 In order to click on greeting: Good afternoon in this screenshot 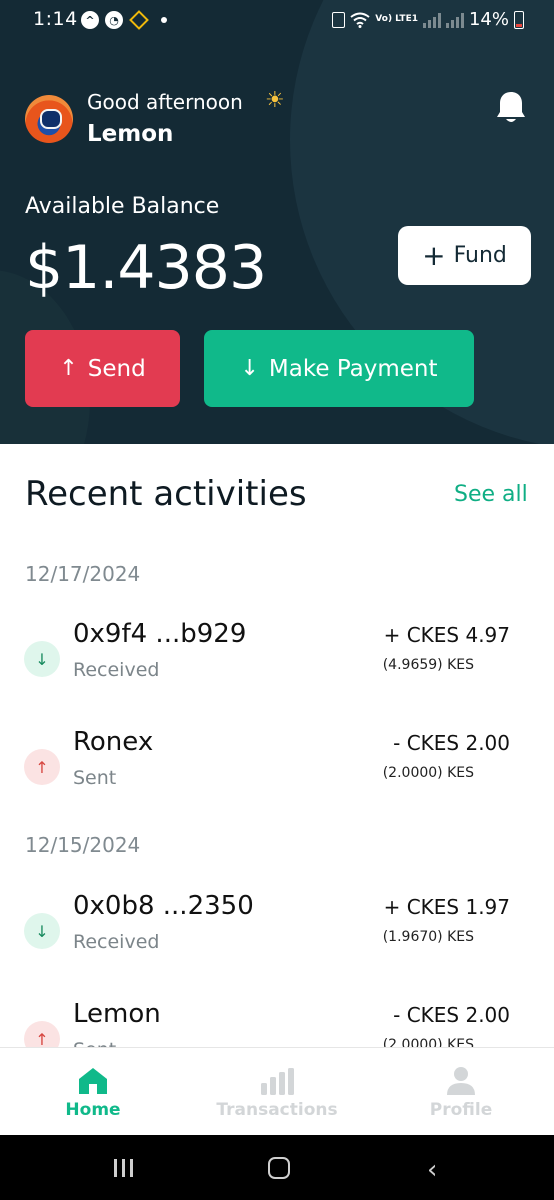, I will do `click(165, 102)`.